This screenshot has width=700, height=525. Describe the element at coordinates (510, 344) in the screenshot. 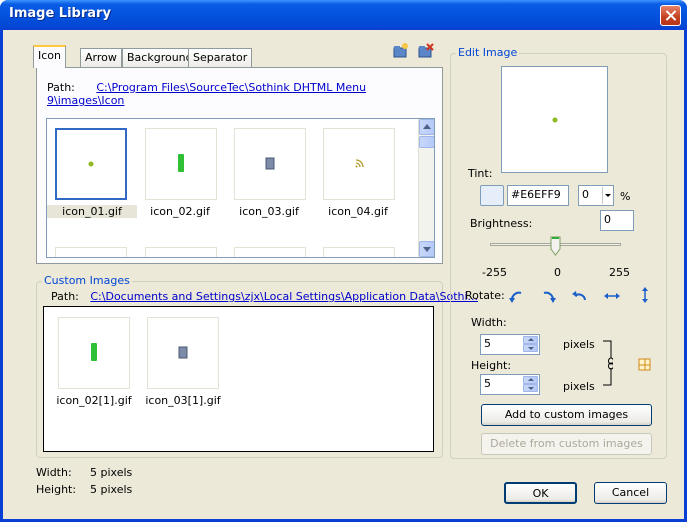

I see `edit-width-input: 5` at that location.